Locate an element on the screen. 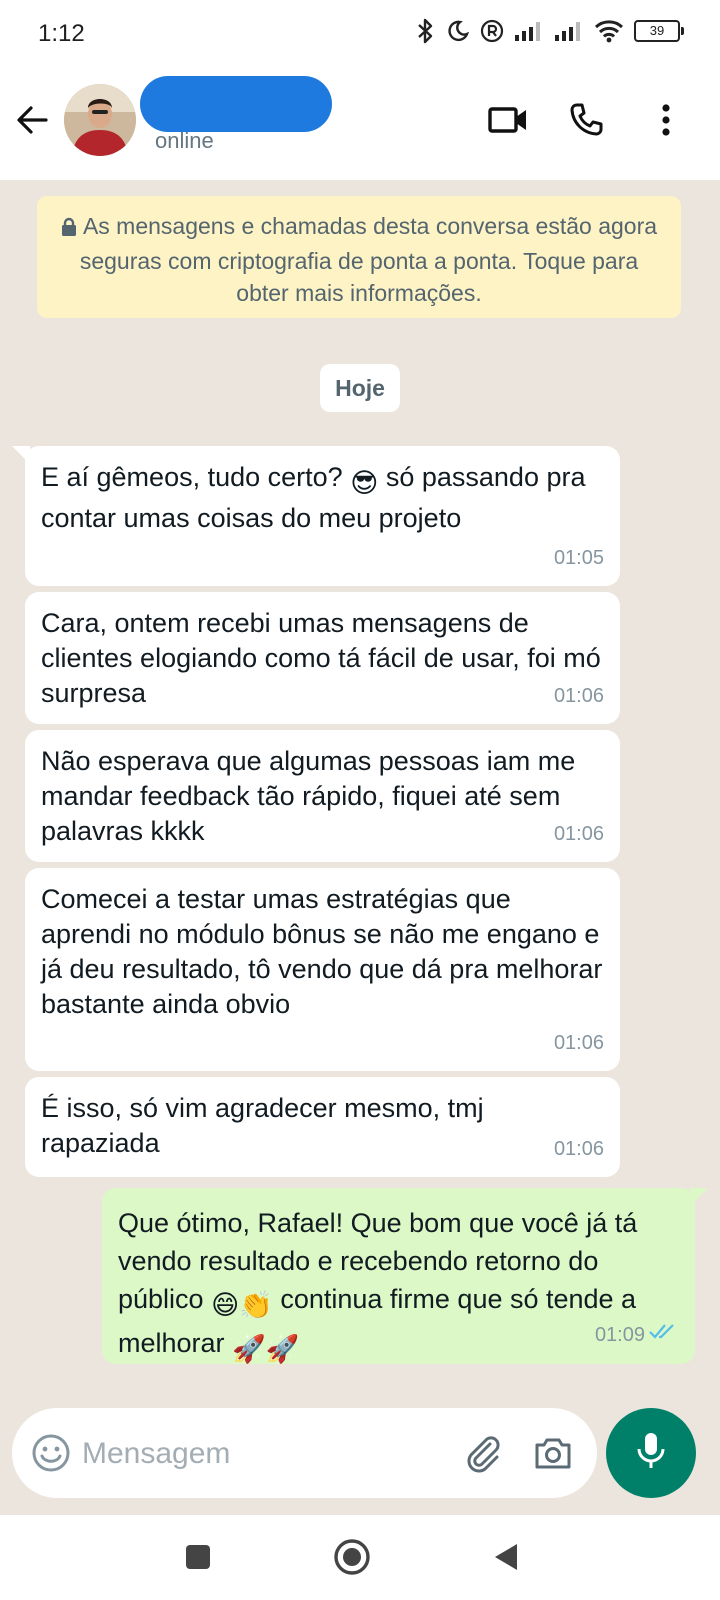 This screenshot has width=720, height=1600. registered-icon is located at coordinates (492, 31).